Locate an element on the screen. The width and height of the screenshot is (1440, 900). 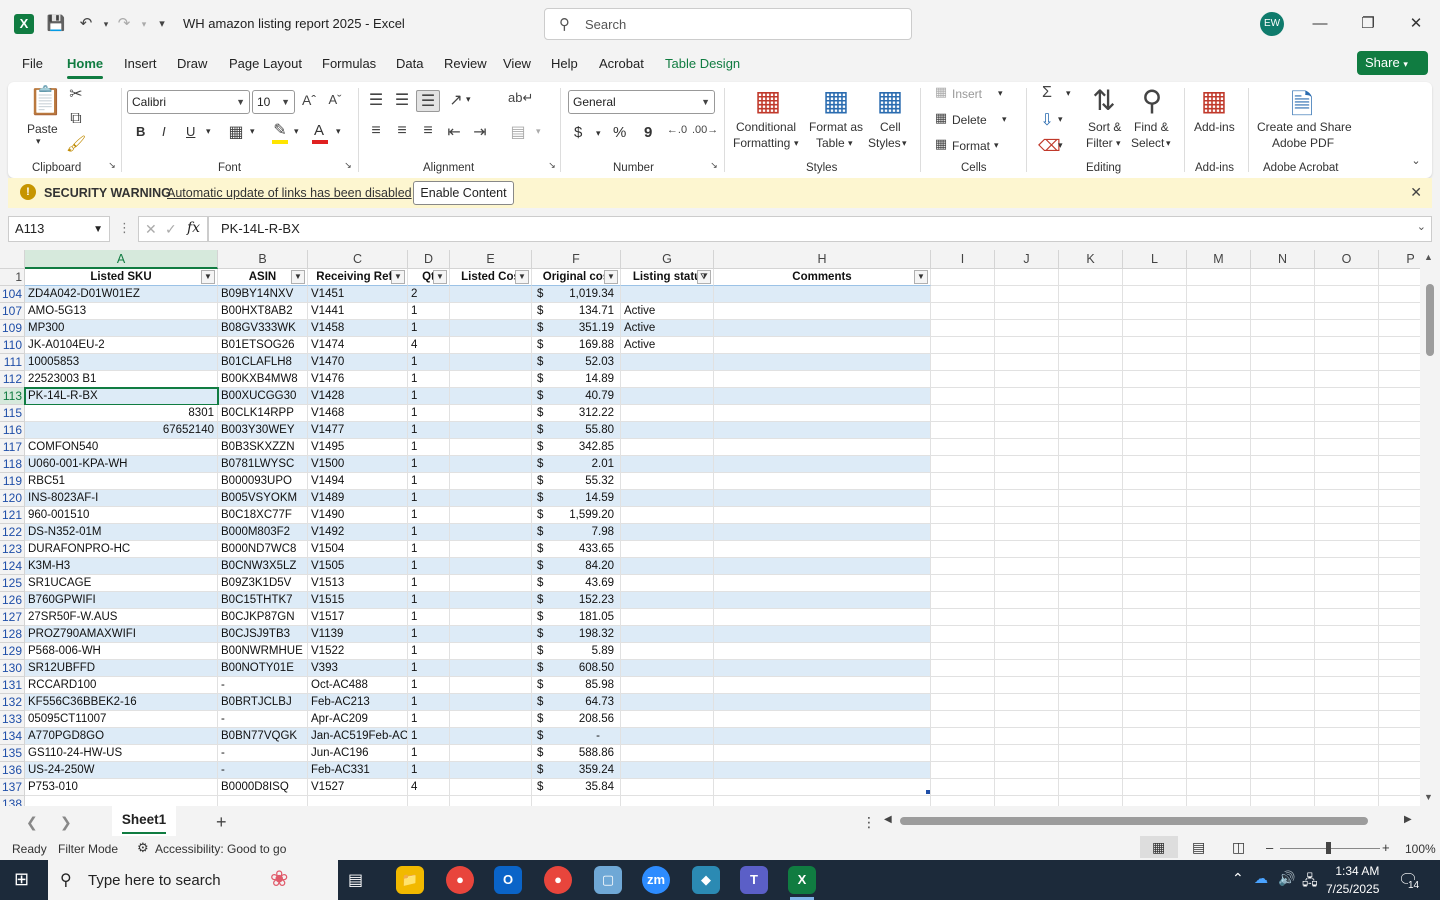
page-break-view-icon: ◫ is located at coordinates (1238, 847).